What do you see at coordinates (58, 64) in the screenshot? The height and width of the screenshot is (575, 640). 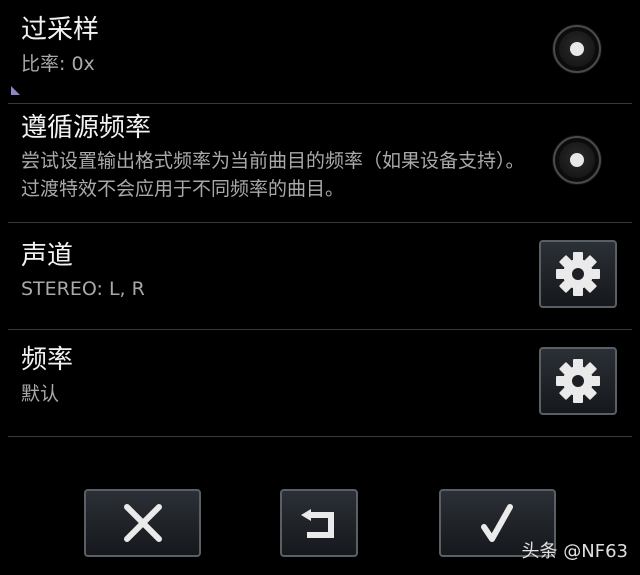 I see `setting-summary: 比率: 0x` at bounding box center [58, 64].